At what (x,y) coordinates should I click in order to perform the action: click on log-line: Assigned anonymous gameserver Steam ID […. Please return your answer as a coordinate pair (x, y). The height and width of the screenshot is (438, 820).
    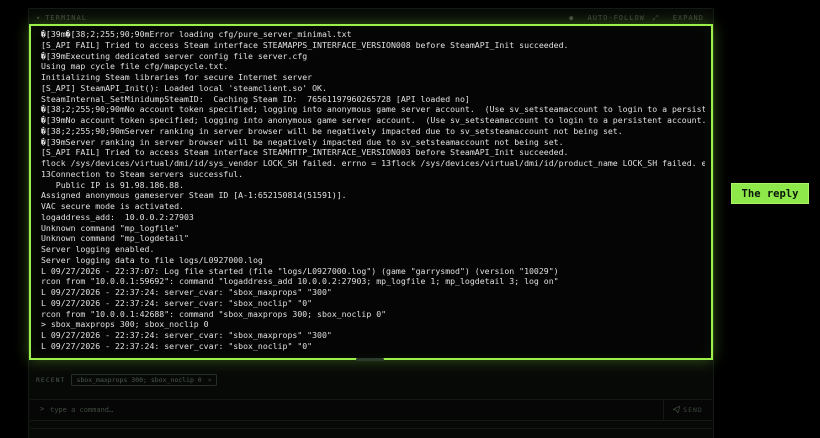
    Looking at the image, I should click on (194, 195).